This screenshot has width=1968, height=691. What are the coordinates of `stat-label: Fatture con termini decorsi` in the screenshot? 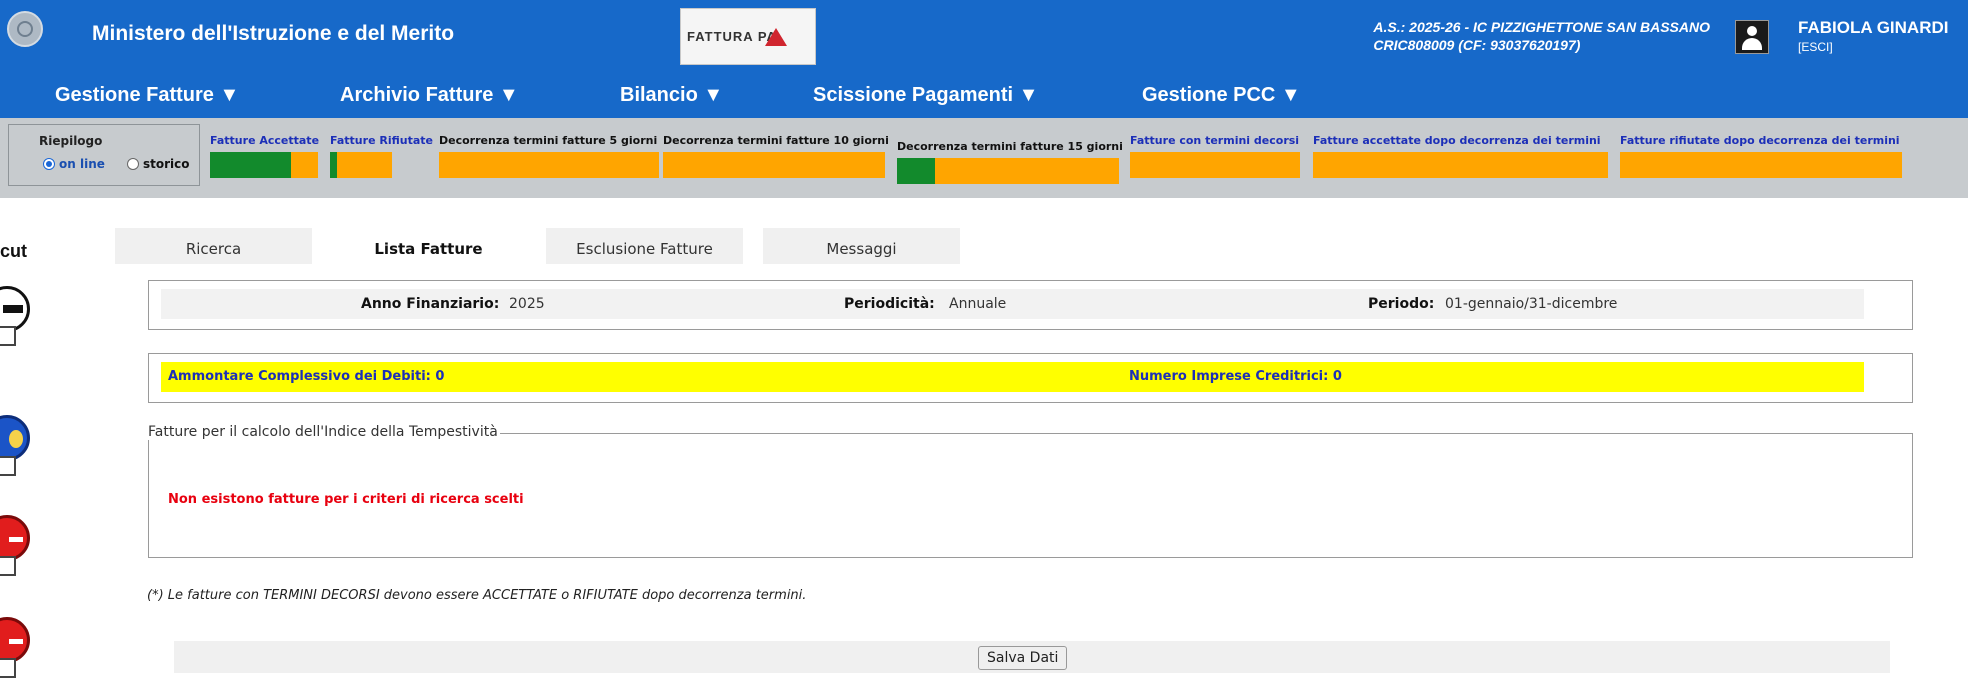 It's located at (1214, 140).